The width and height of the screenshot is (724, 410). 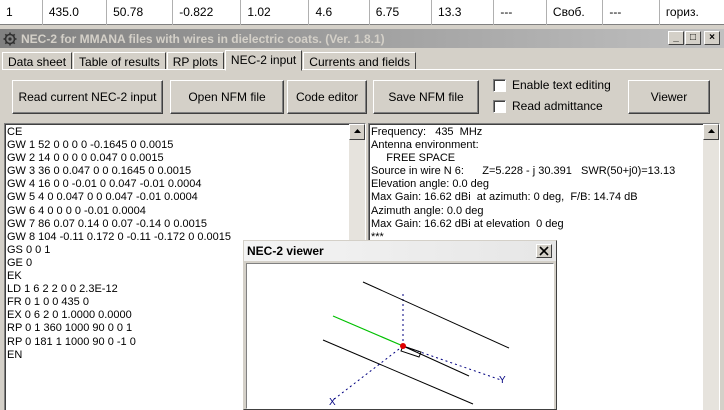 I want to click on vertical-scrollbar, so click(x=711, y=267).